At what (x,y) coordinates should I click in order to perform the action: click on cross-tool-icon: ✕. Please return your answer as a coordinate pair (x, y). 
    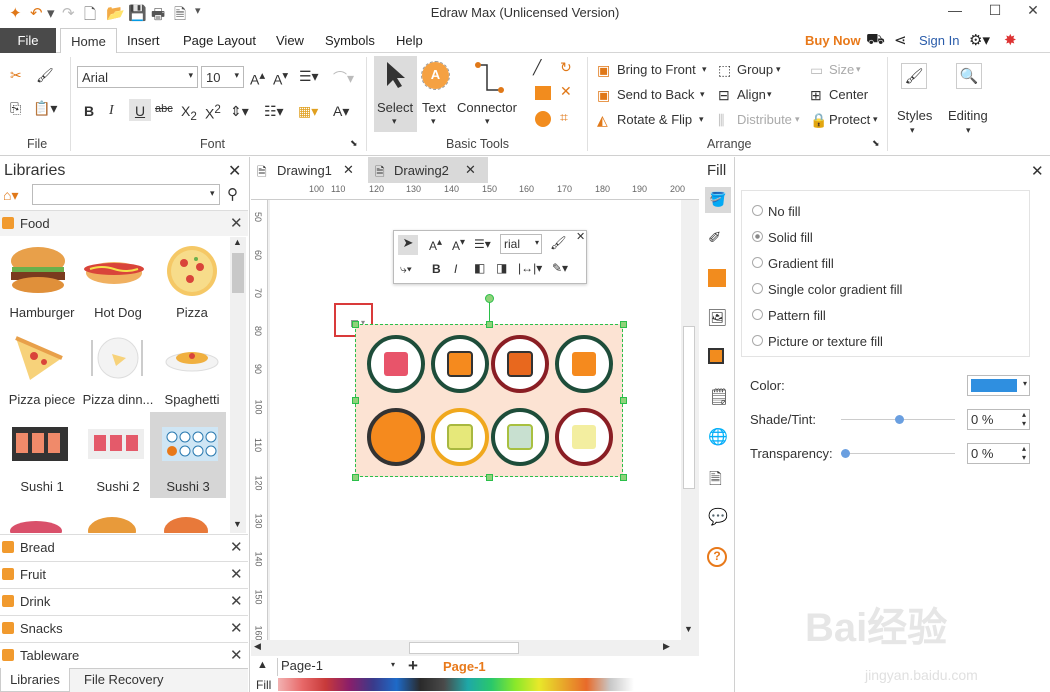
    Looking at the image, I should click on (566, 91).